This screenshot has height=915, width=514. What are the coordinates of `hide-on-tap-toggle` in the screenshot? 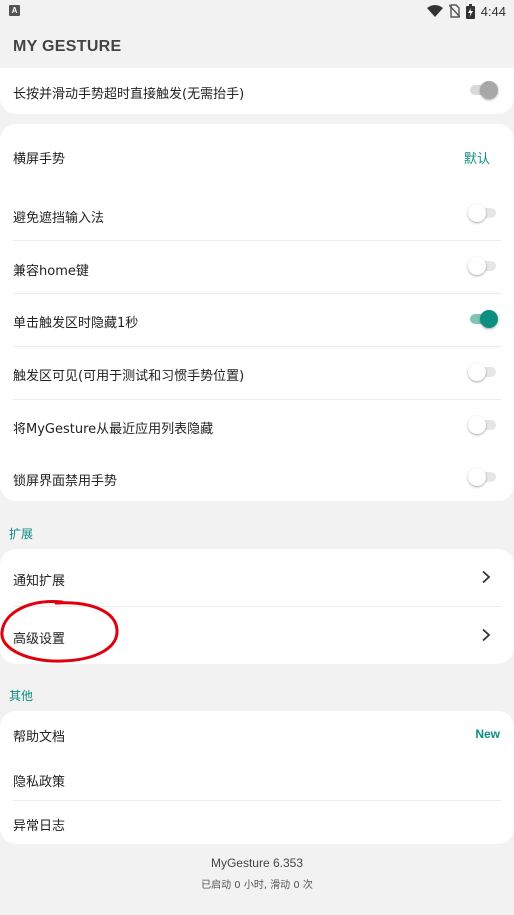 It's located at (483, 319).